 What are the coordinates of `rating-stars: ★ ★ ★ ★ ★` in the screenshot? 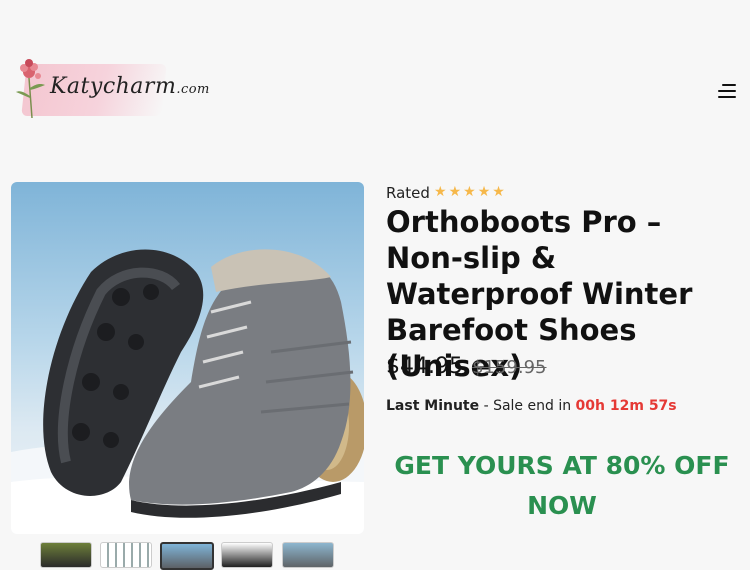 It's located at (469, 192).